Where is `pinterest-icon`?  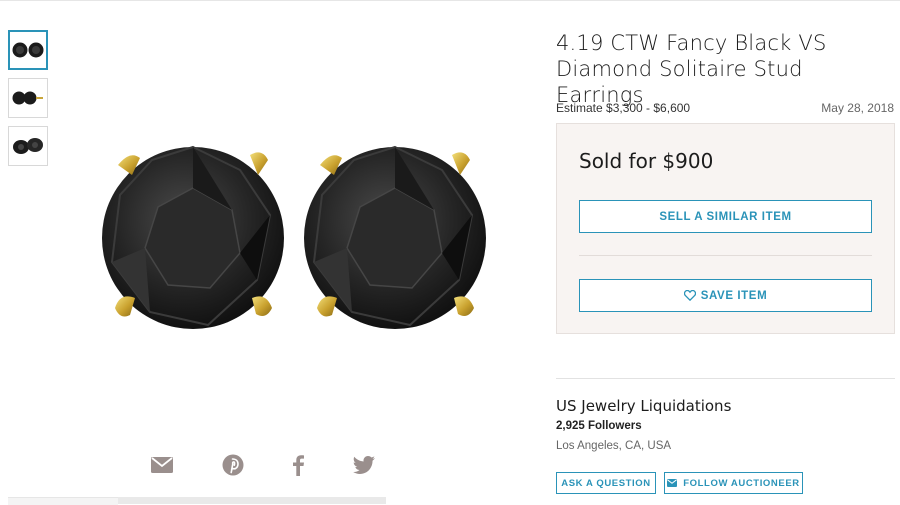
pinterest-icon is located at coordinates (233, 465).